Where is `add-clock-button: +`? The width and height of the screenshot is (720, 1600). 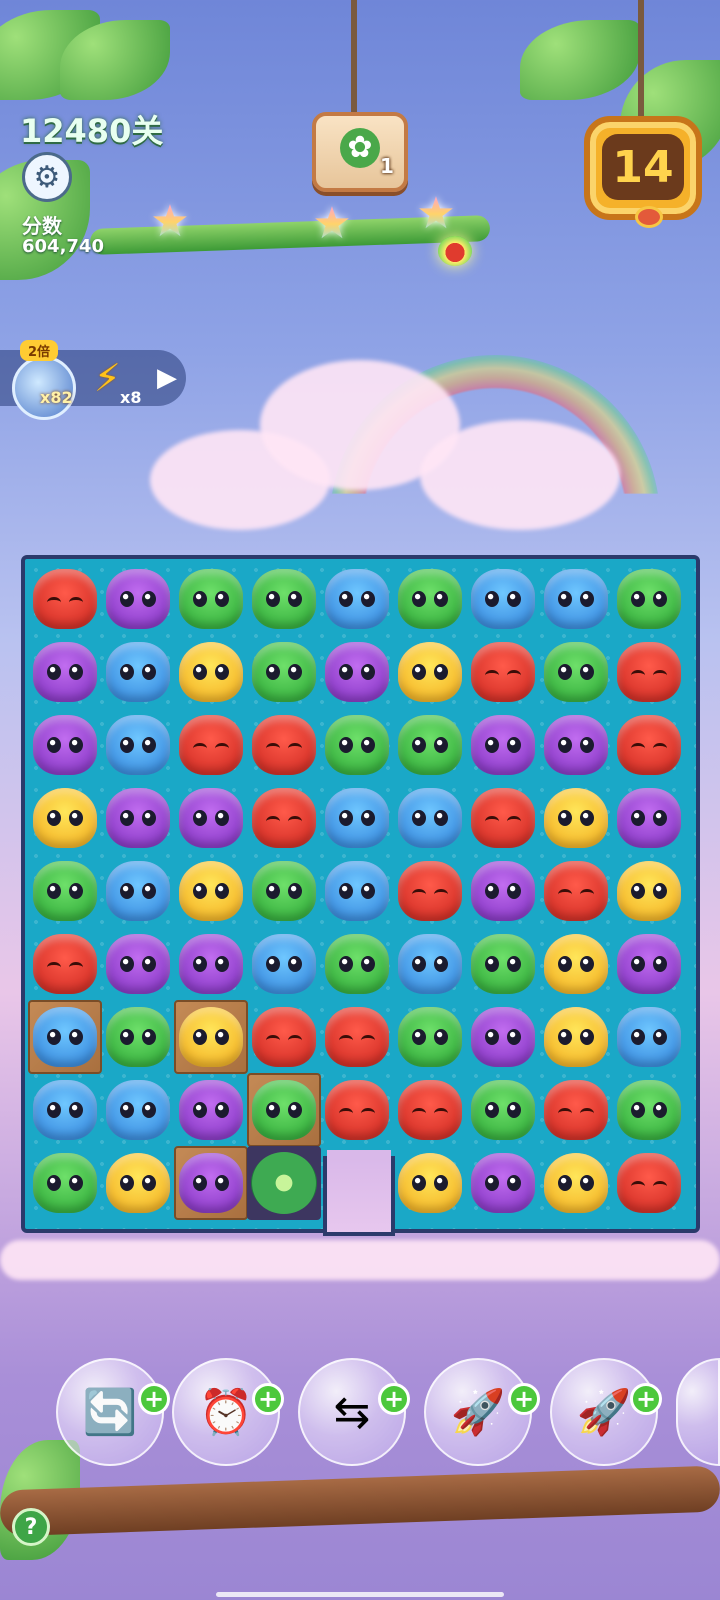 add-clock-button: + is located at coordinates (268, 1399).